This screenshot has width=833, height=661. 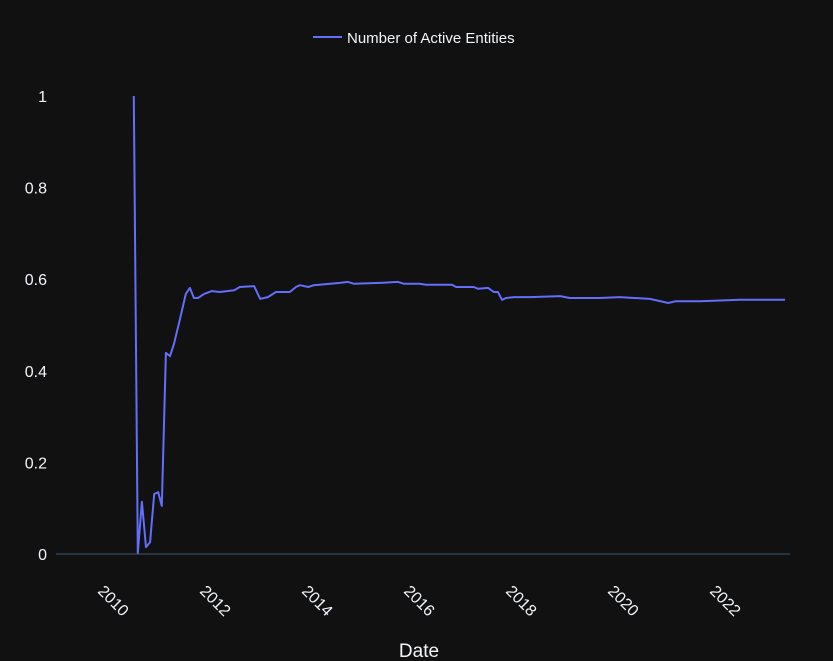 I want to click on x-tick-label: 2012, so click(x=214, y=601).